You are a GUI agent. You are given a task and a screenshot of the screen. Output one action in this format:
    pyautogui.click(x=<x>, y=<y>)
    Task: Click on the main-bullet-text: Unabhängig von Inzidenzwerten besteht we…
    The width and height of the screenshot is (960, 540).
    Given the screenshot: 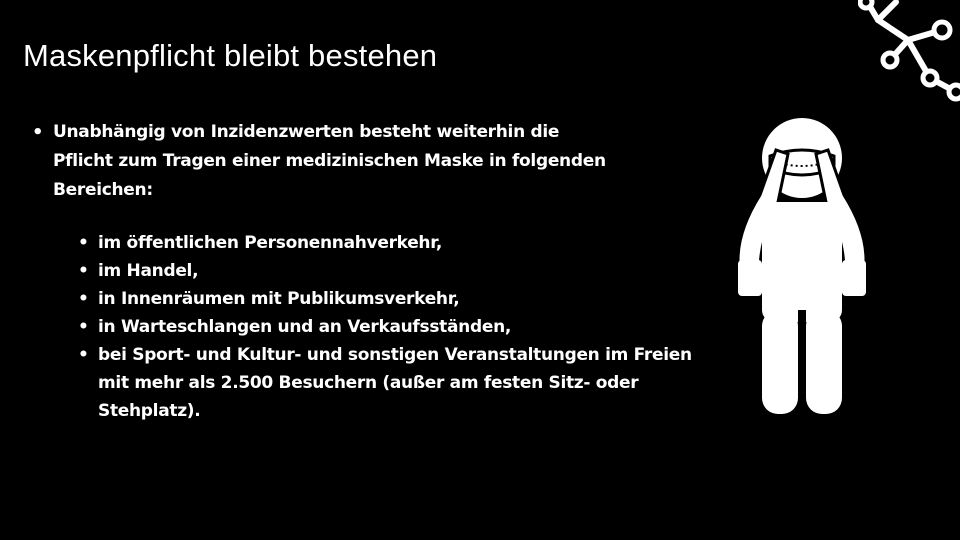 What is the action you would take?
    pyautogui.click(x=329, y=161)
    